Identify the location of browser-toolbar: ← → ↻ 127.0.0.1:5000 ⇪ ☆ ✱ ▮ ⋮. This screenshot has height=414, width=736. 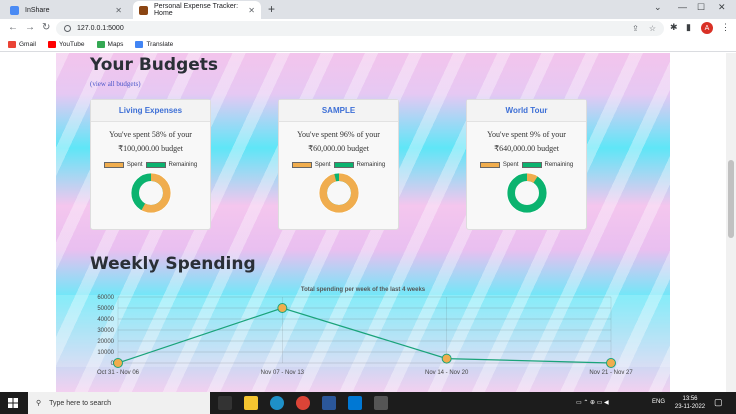
(368, 28).